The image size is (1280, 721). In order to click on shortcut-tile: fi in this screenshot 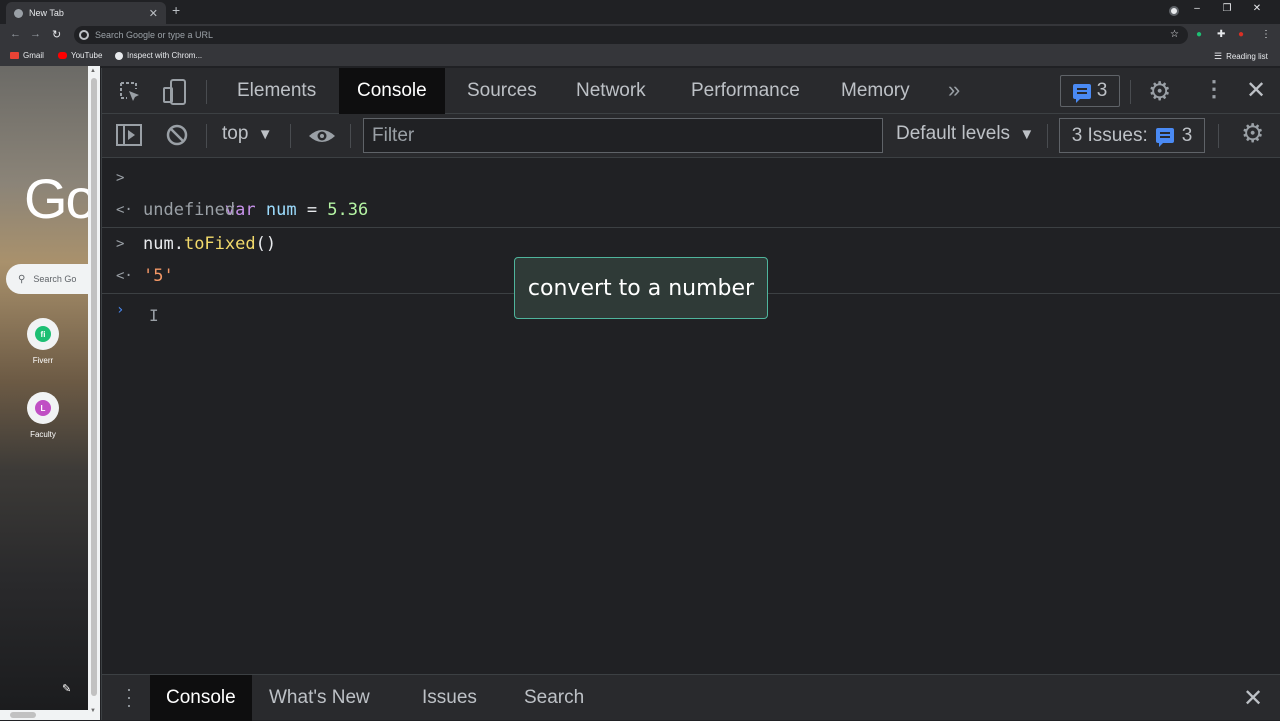, I will do `click(43, 334)`.